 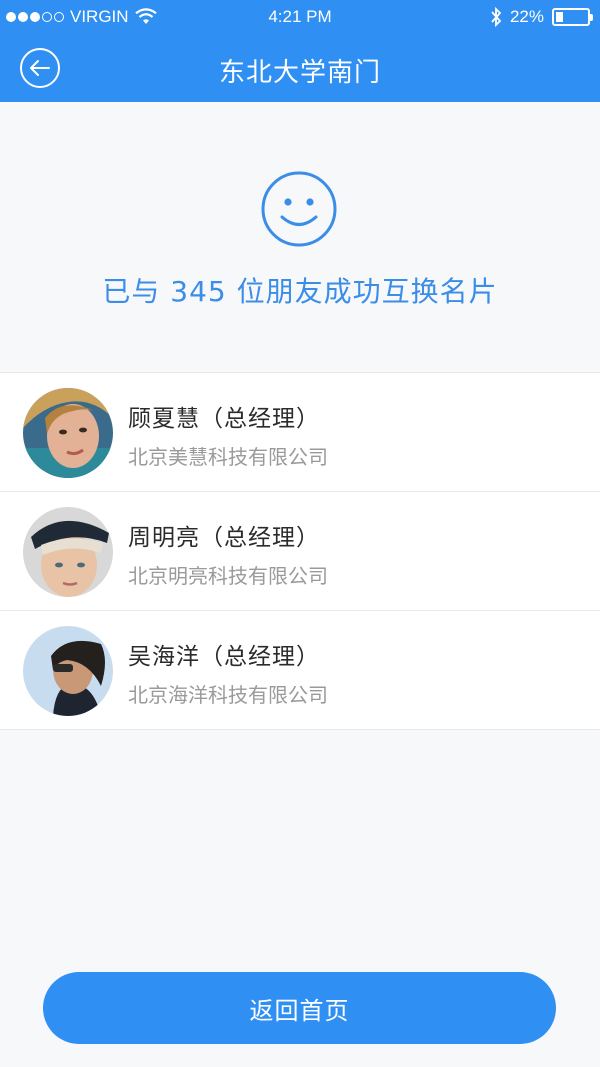 I want to click on smile-icon, so click(x=299, y=209).